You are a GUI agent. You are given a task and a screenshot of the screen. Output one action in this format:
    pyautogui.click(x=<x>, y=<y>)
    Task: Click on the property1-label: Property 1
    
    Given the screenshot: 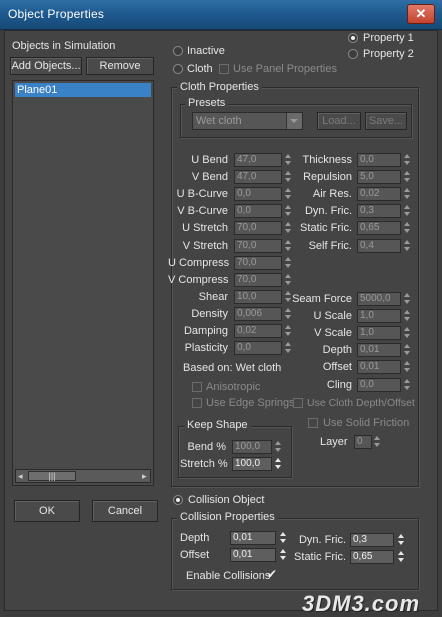 What is the action you would take?
    pyautogui.click(x=388, y=38)
    